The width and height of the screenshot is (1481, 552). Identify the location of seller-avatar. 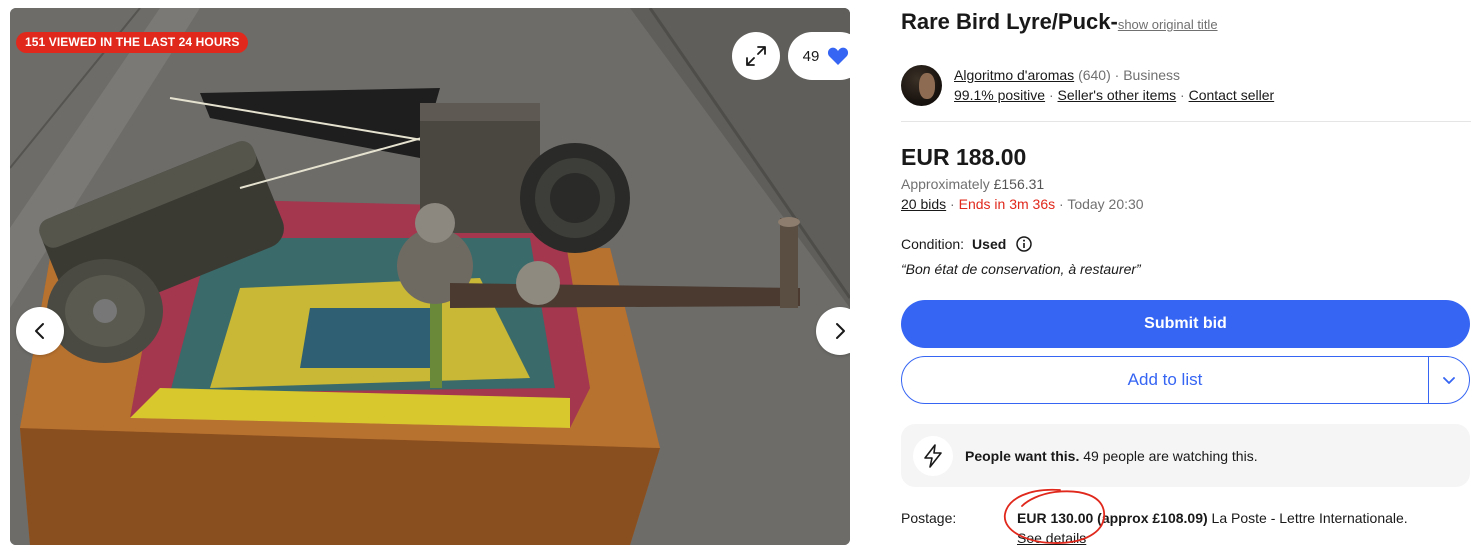
(921, 85).